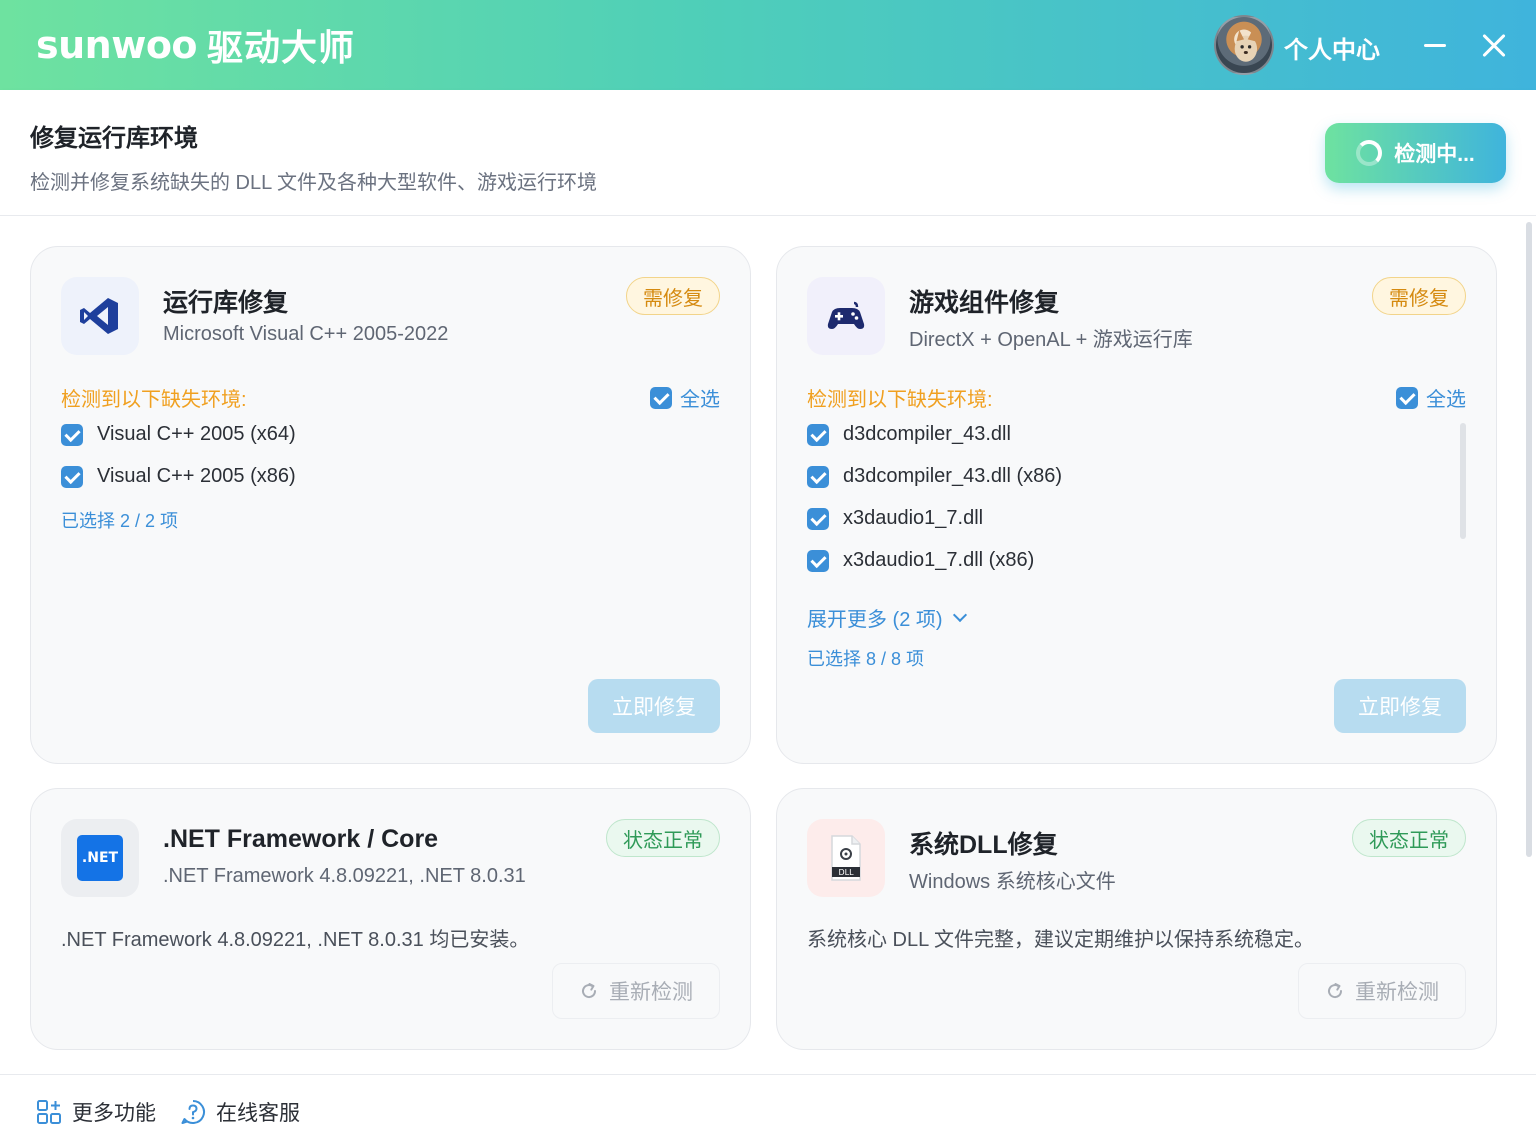 The width and height of the screenshot is (1536, 1146). What do you see at coordinates (1244, 45) in the screenshot?
I see `user-avatar` at bounding box center [1244, 45].